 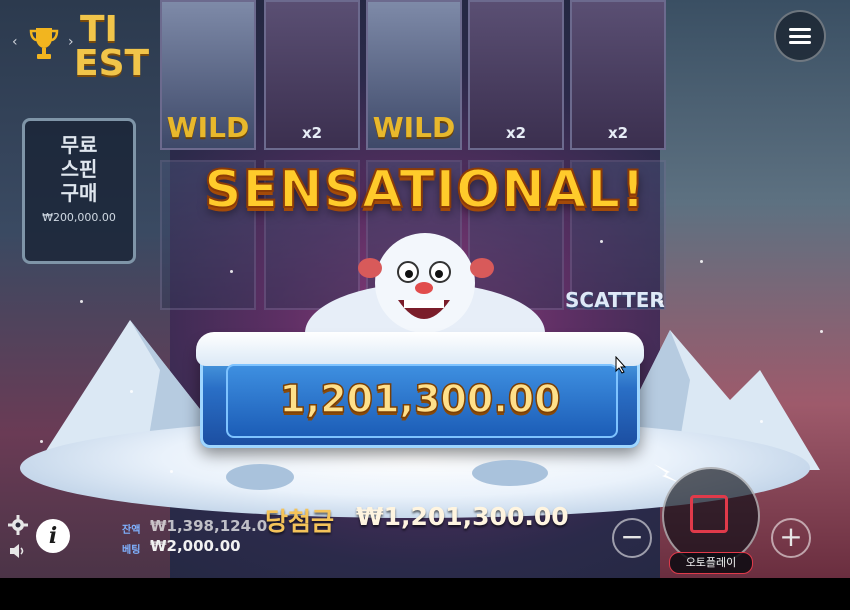 I want to click on stop-spin-button, so click(x=711, y=516).